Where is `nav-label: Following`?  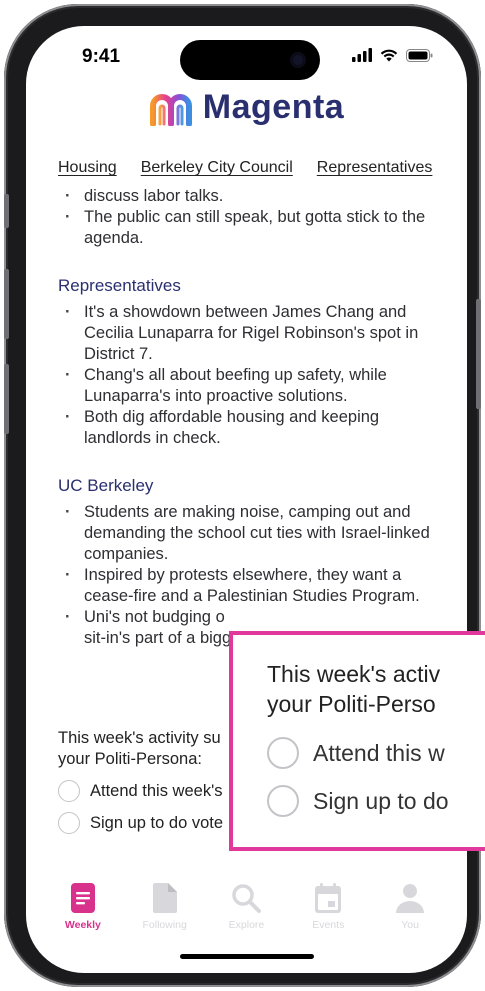
nav-label: Following is located at coordinates (164, 925).